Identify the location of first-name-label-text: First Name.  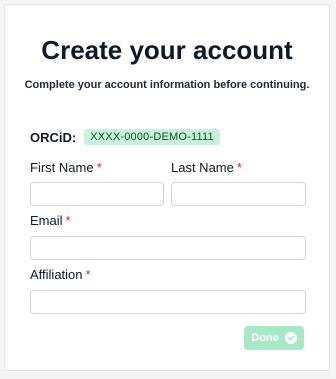
(62, 167).